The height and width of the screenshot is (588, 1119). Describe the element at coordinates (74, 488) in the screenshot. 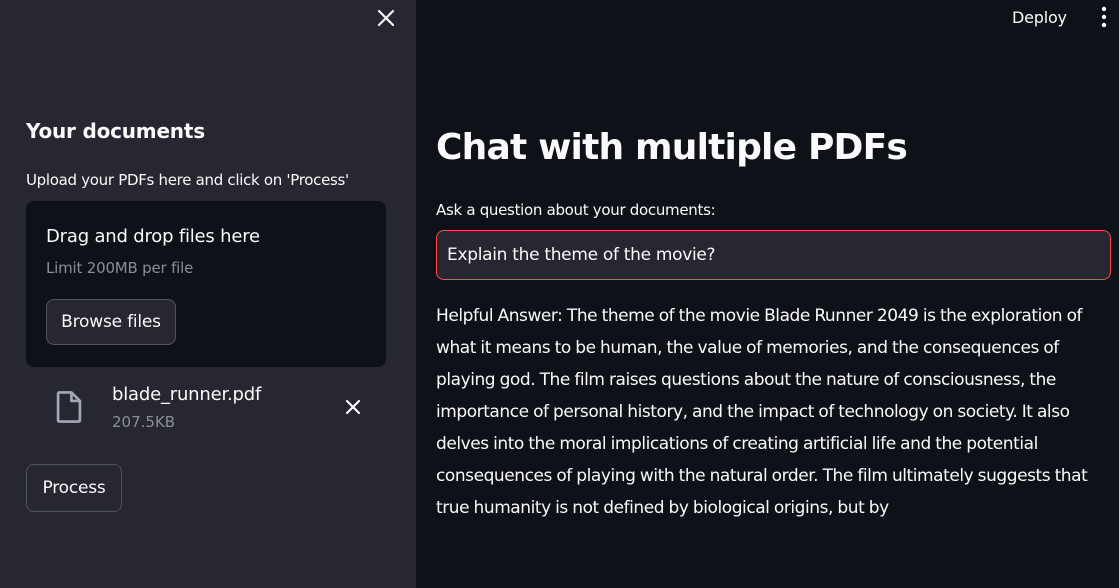

I see `process-button: Process` at that location.